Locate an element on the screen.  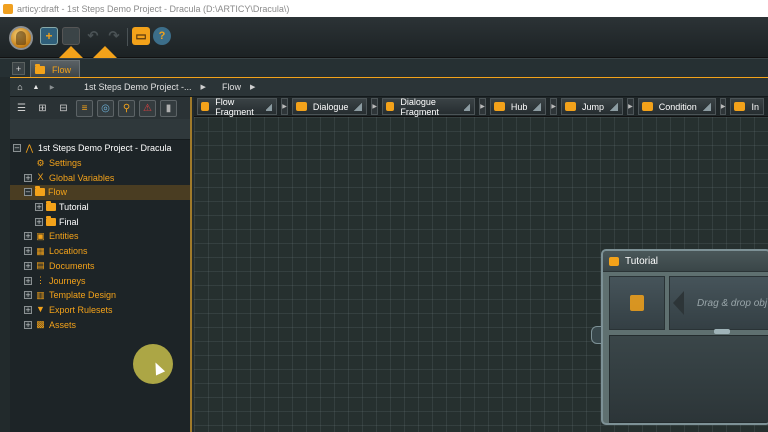
jump-icon is located at coordinates (571, 106).